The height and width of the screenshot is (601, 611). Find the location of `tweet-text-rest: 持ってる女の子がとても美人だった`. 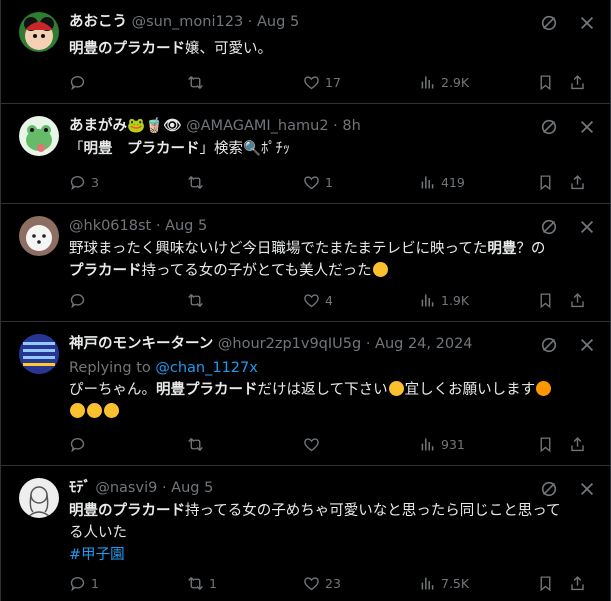

tweet-text-rest: 持ってる女の子がとても美人だった is located at coordinates (256, 271).